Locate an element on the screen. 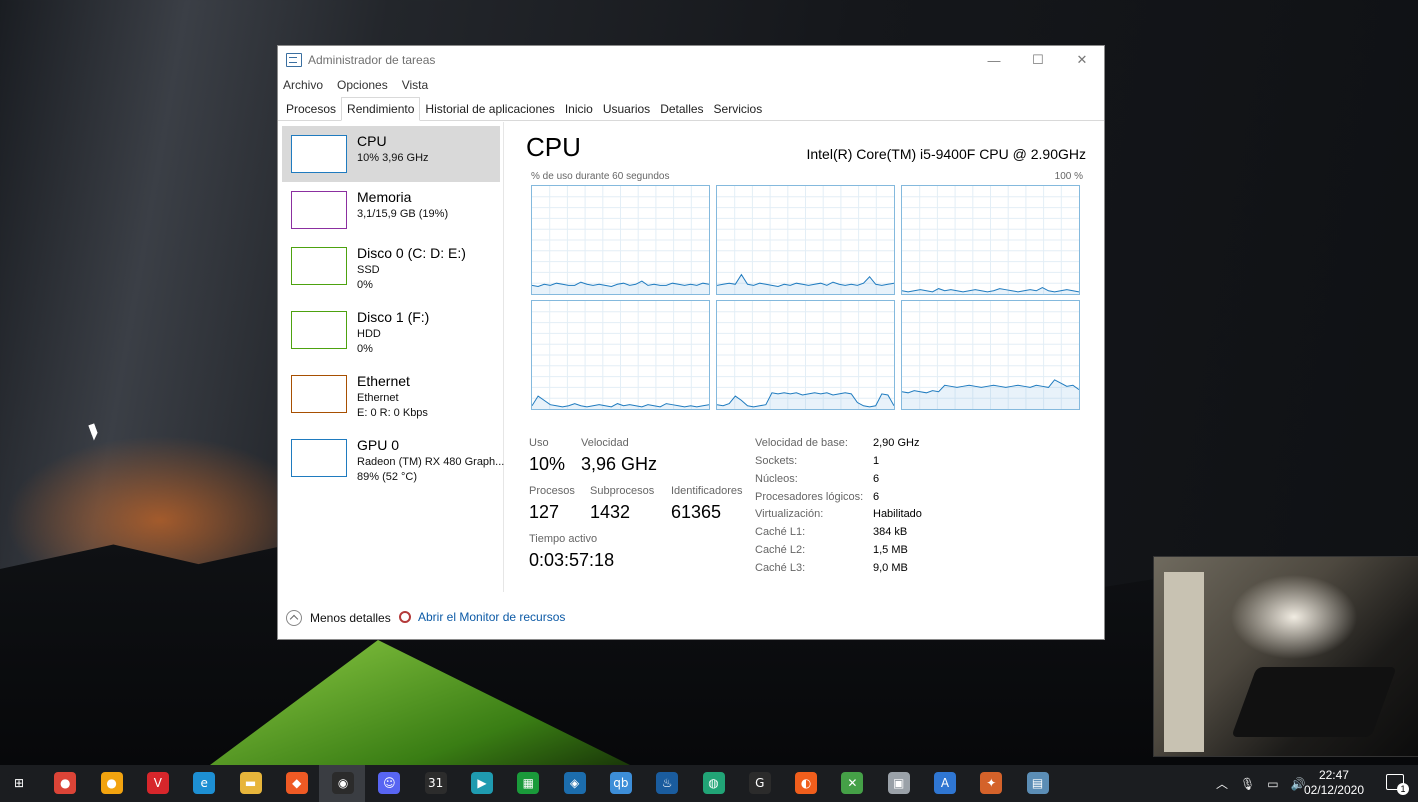 Image resolution: width=1418 pixels, height=802 pixels. tab-rendimiento: Rendimiento is located at coordinates (381, 109).